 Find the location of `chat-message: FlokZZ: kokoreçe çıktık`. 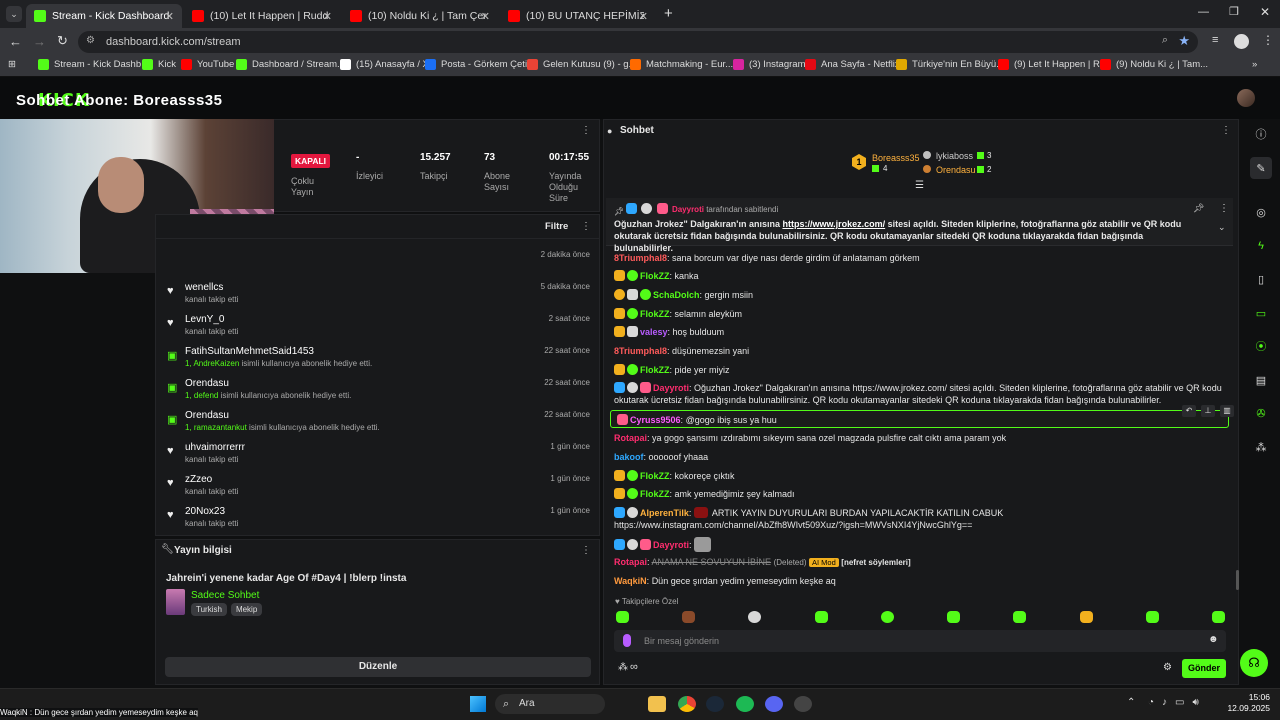

chat-message: FlokZZ: kokoreçe çıktık is located at coordinates (919, 476).